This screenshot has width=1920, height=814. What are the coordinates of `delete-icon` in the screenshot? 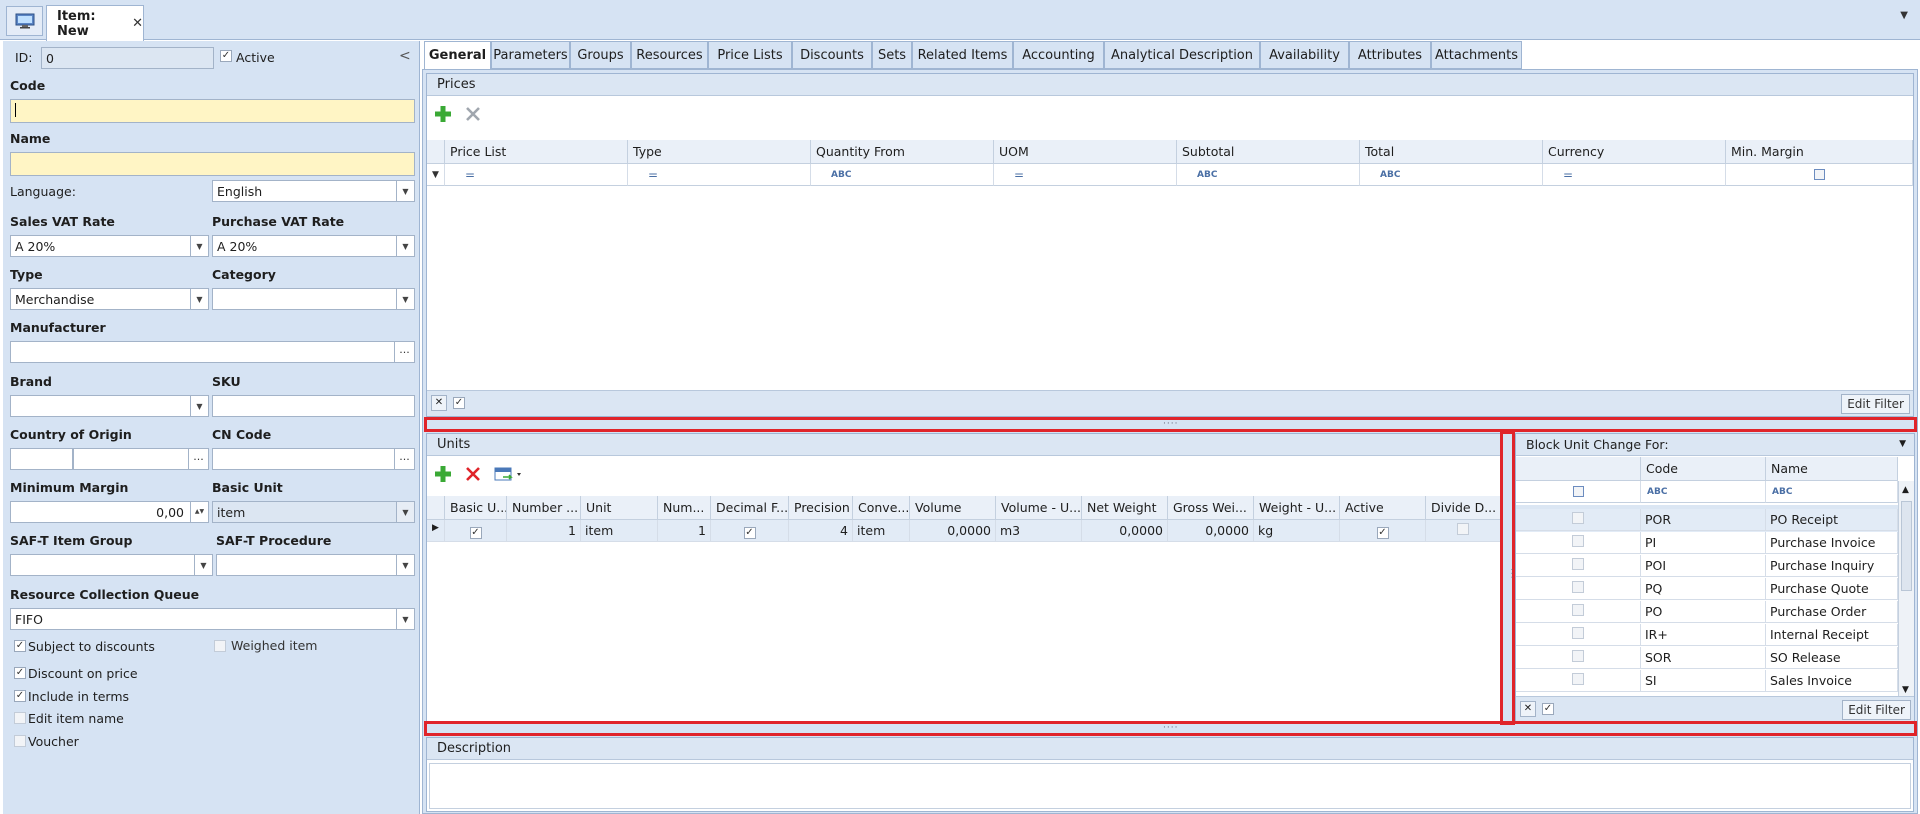 It's located at (473, 114).